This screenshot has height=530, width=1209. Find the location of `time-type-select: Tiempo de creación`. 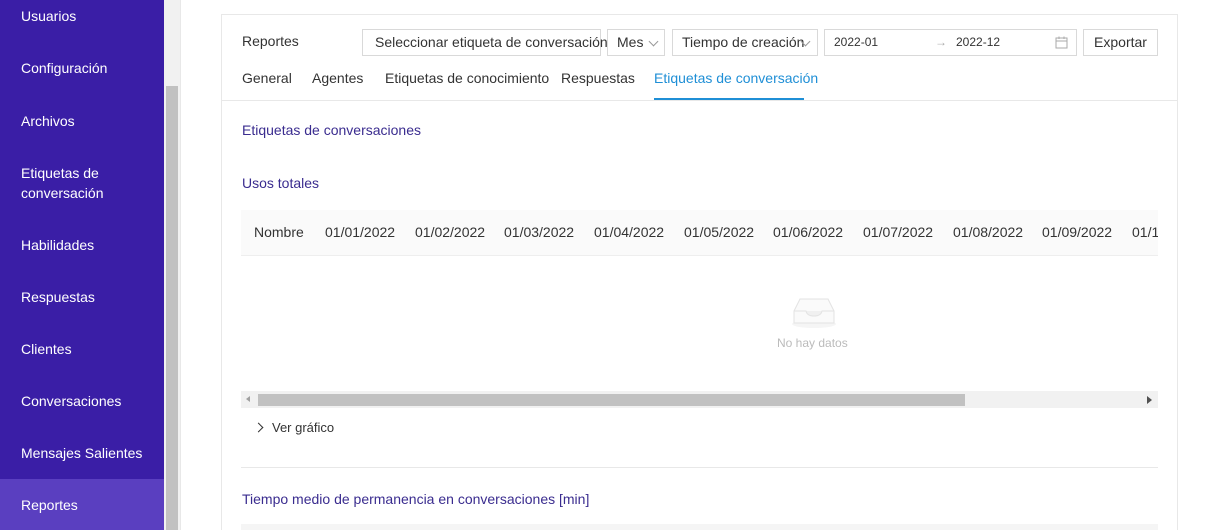

time-type-select: Tiempo de creación is located at coordinates (745, 42).